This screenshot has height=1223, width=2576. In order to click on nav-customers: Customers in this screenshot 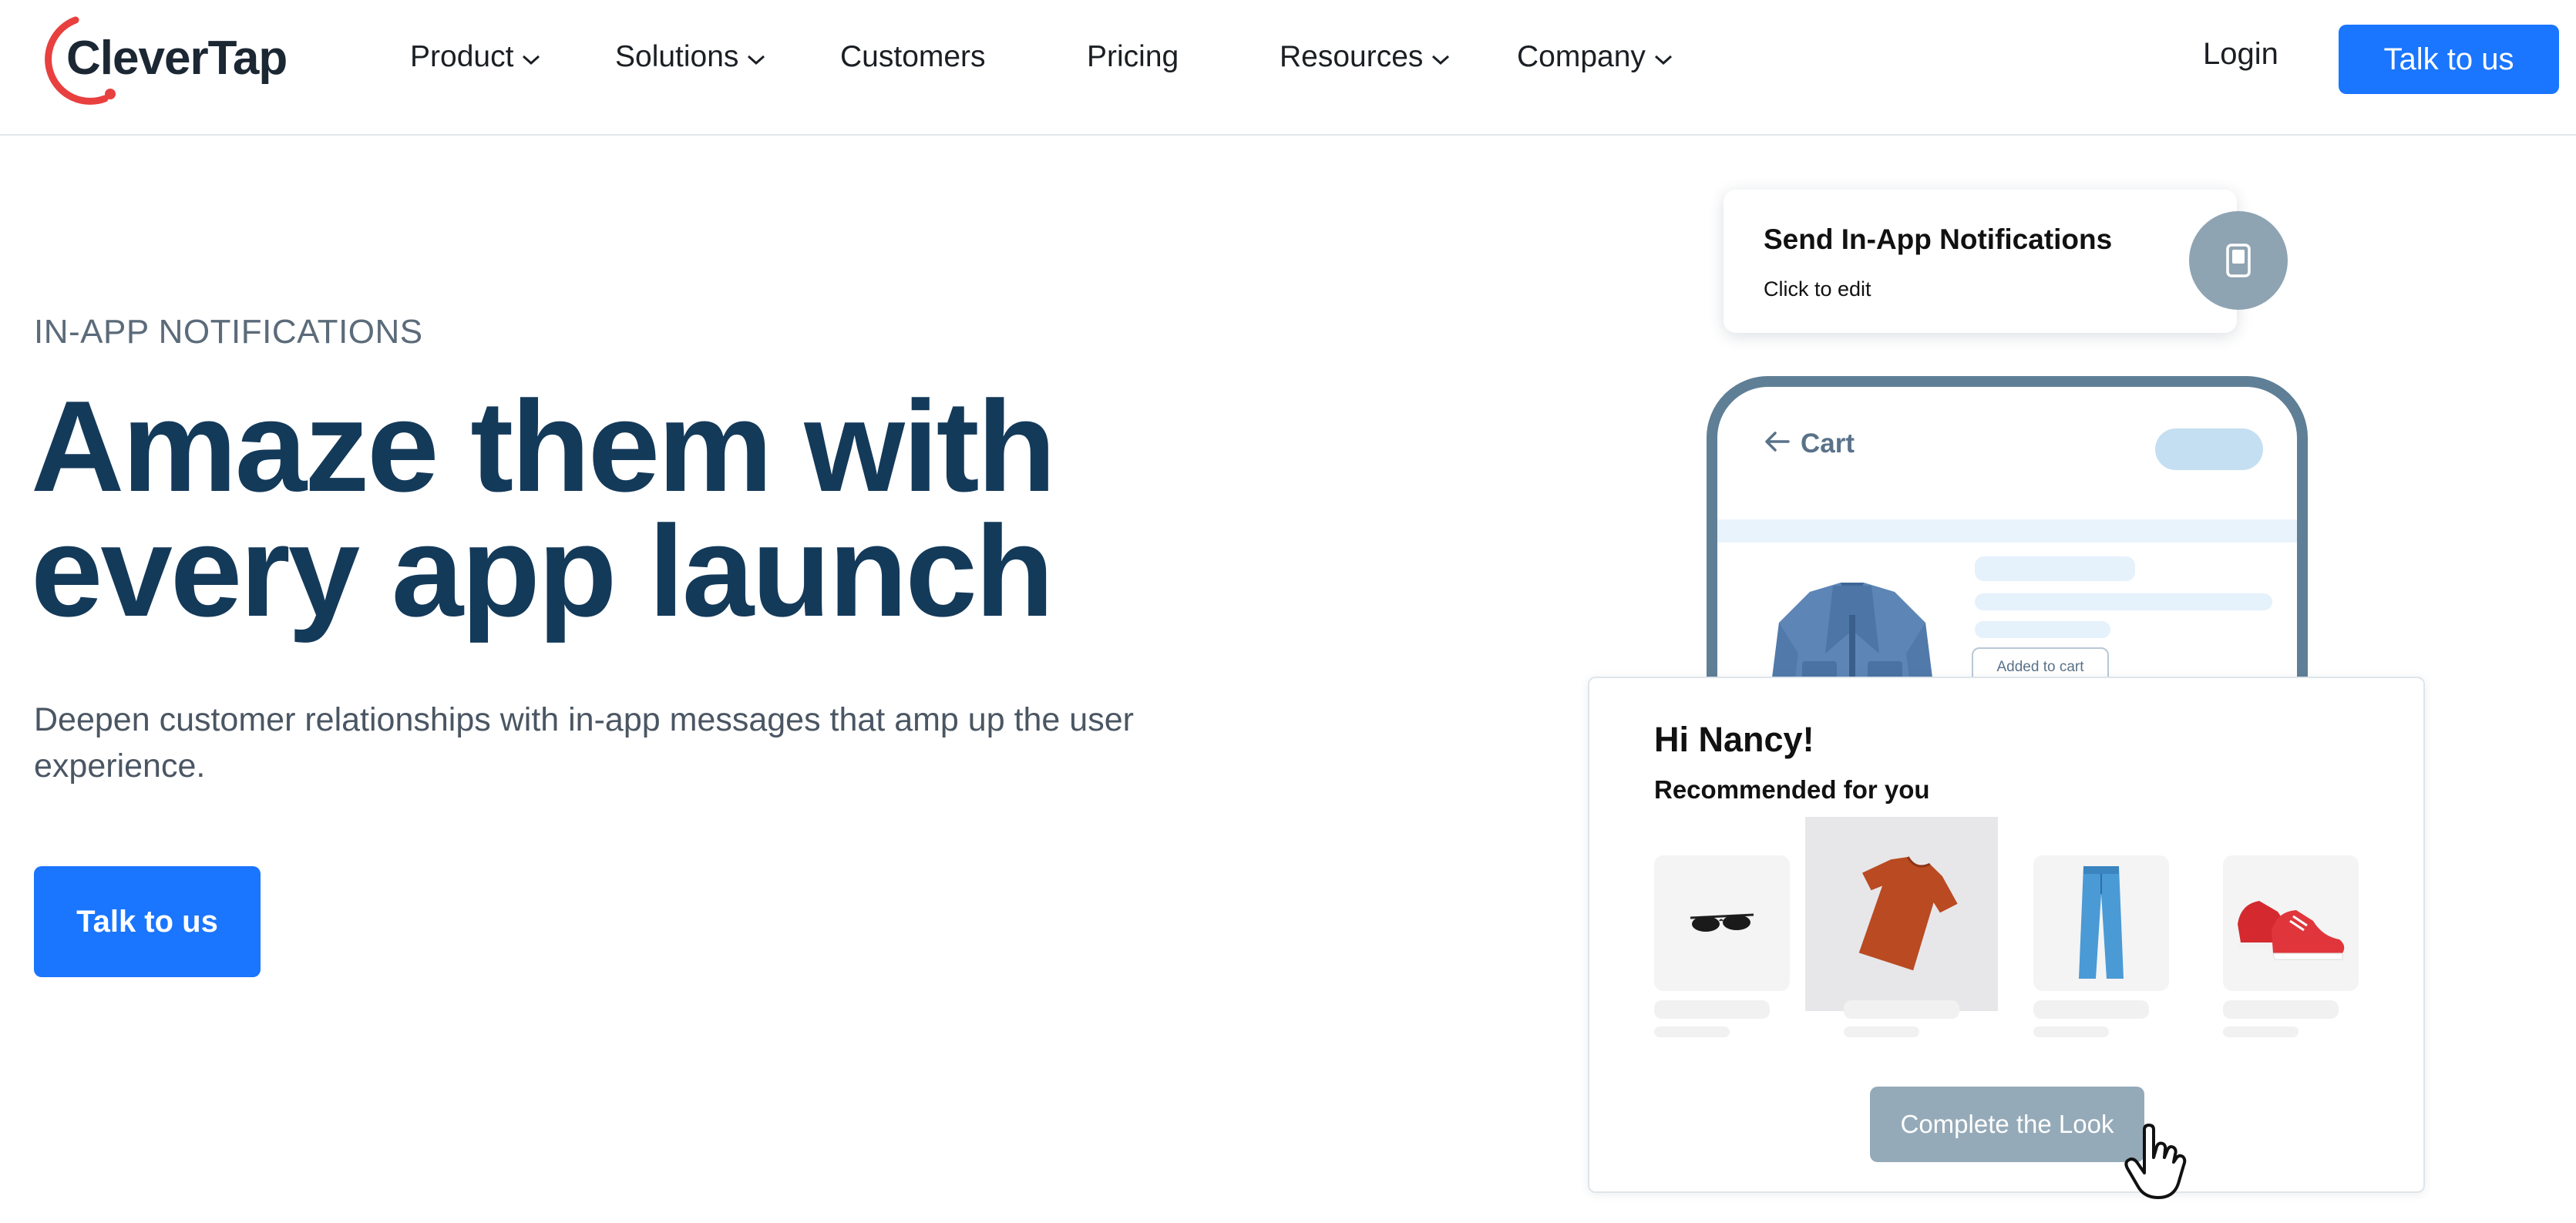, I will do `click(913, 57)`.